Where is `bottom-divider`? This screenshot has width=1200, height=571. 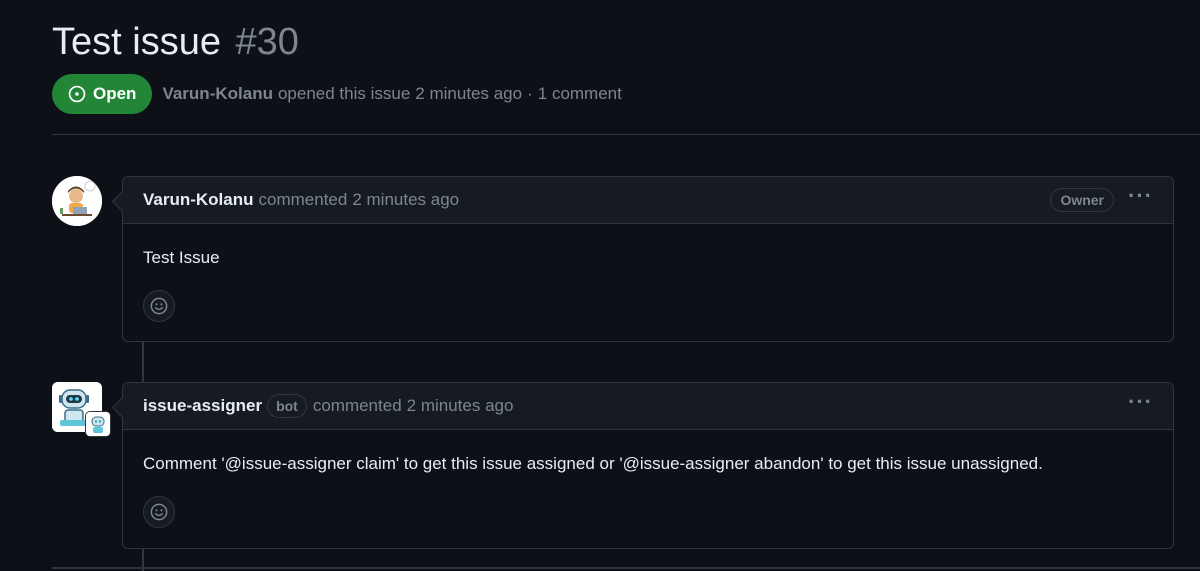
bottom-divider is located at coordinates (626, 568).